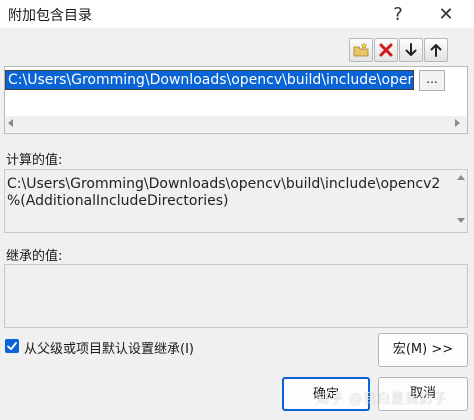 This screenshot has width=474, height=420. Describe the element at coordinates (118, 201) in the screenshot. I see `evaluated-value-line: %(AdditionalIncludeDirectories)` at that location.